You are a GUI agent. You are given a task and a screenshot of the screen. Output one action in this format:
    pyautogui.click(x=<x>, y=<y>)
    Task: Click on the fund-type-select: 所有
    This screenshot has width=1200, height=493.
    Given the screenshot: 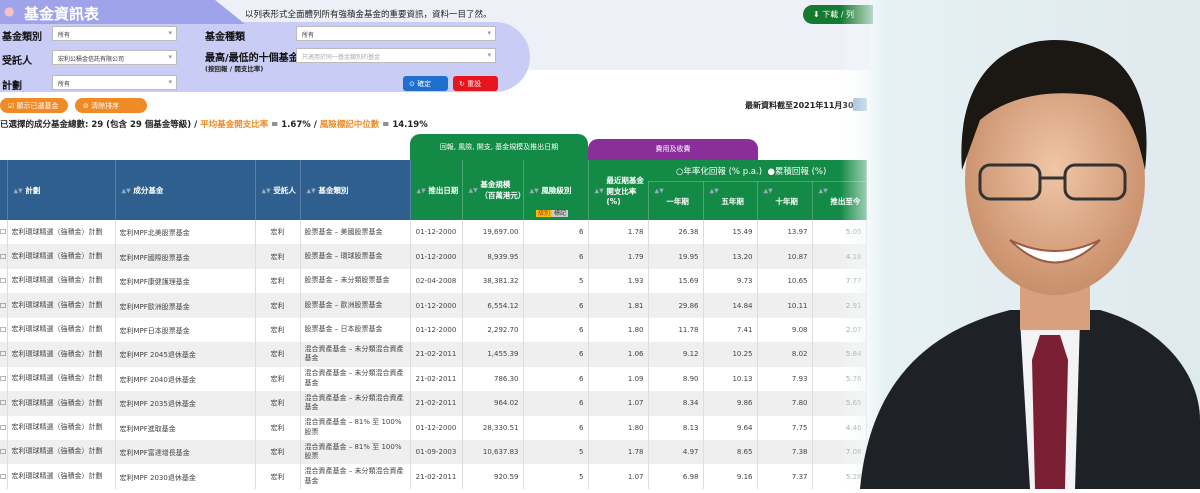 What is the action you would take?
    pyautogui.click(x=114, y=33)
    